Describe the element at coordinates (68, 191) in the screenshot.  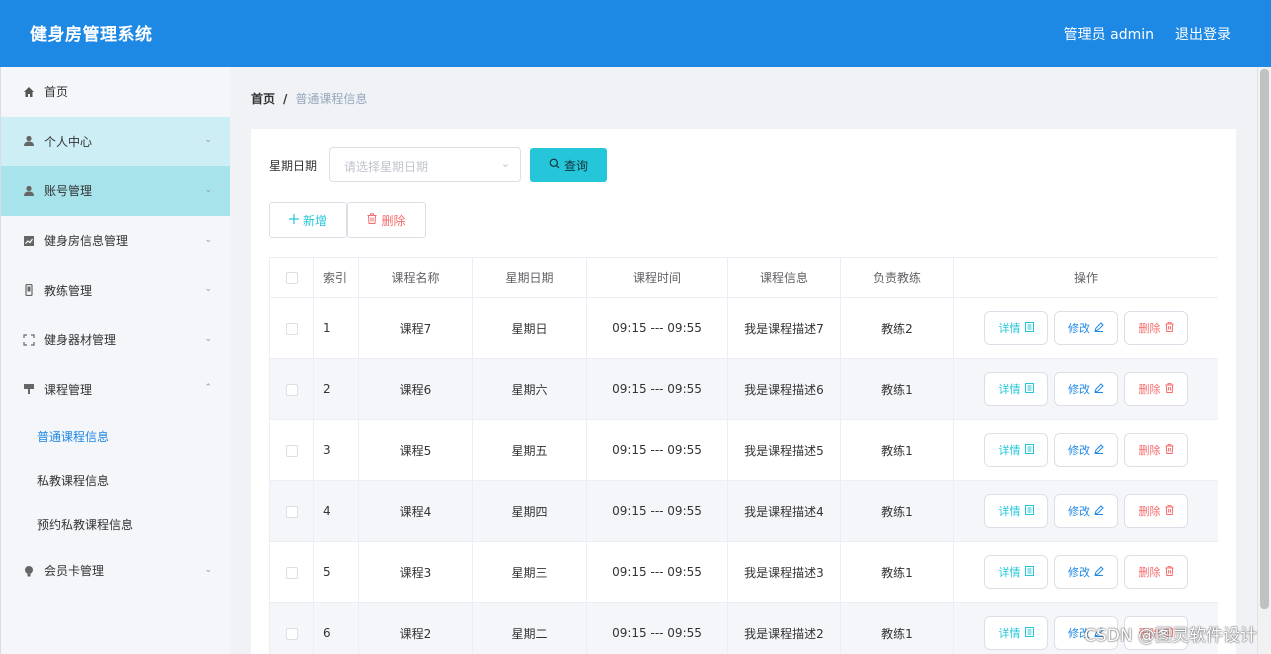
I see `sidebar-item-label: 账号管理` at that location.